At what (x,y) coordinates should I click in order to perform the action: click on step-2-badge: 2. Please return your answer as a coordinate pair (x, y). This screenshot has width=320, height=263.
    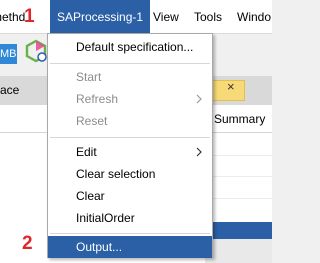
    Looking at the image, I should click on (27, 243).